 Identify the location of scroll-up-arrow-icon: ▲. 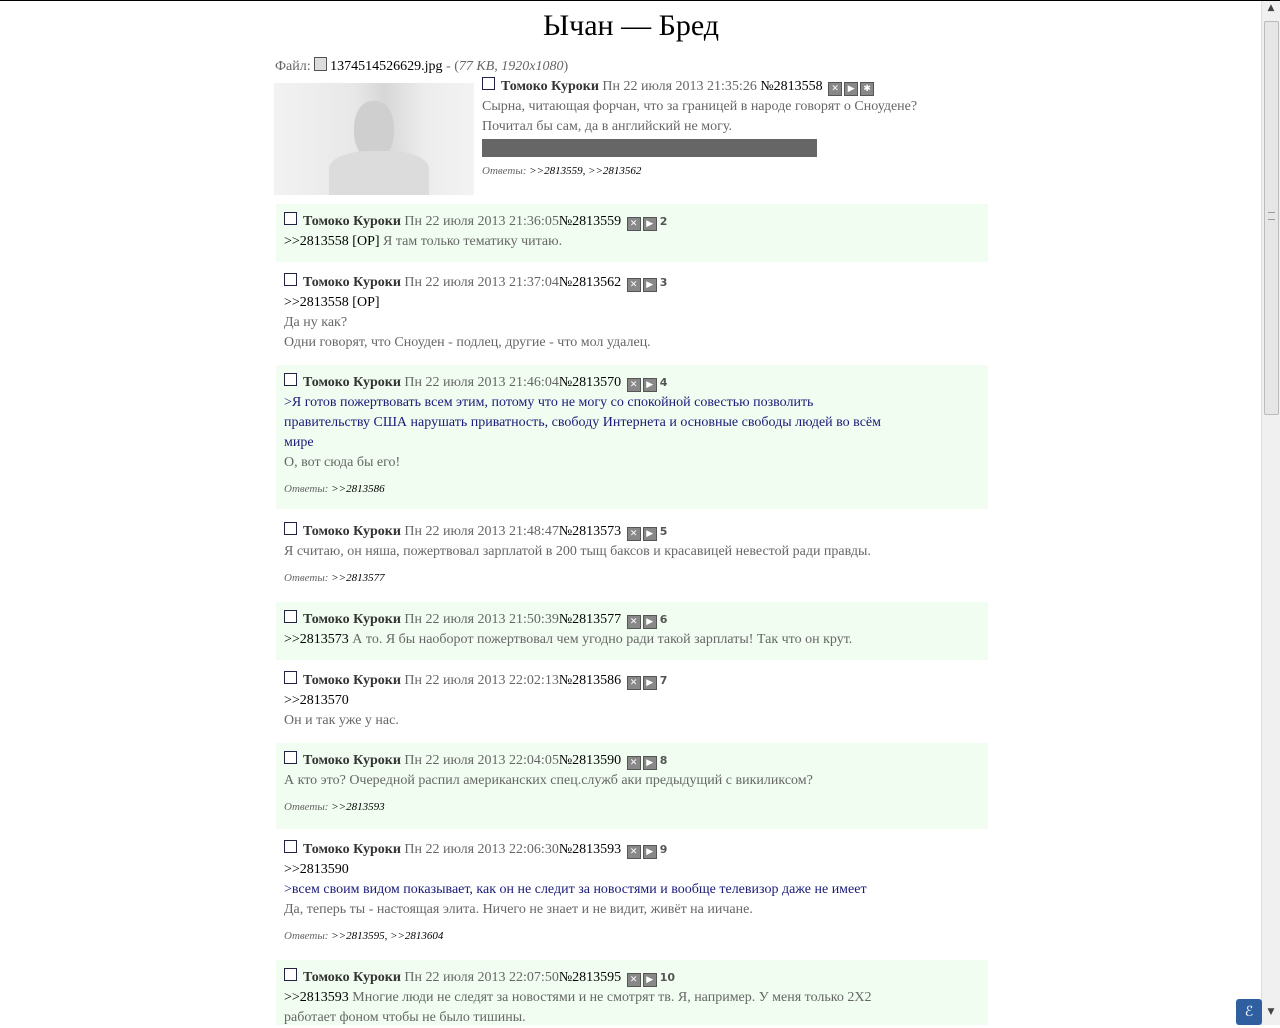
(1271, 11).